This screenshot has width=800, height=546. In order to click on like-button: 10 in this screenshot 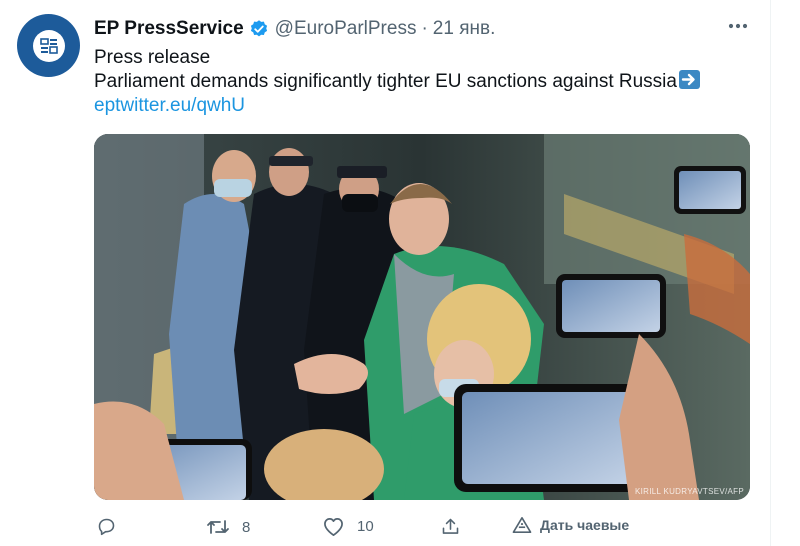, I will do `click(348, 526)`.